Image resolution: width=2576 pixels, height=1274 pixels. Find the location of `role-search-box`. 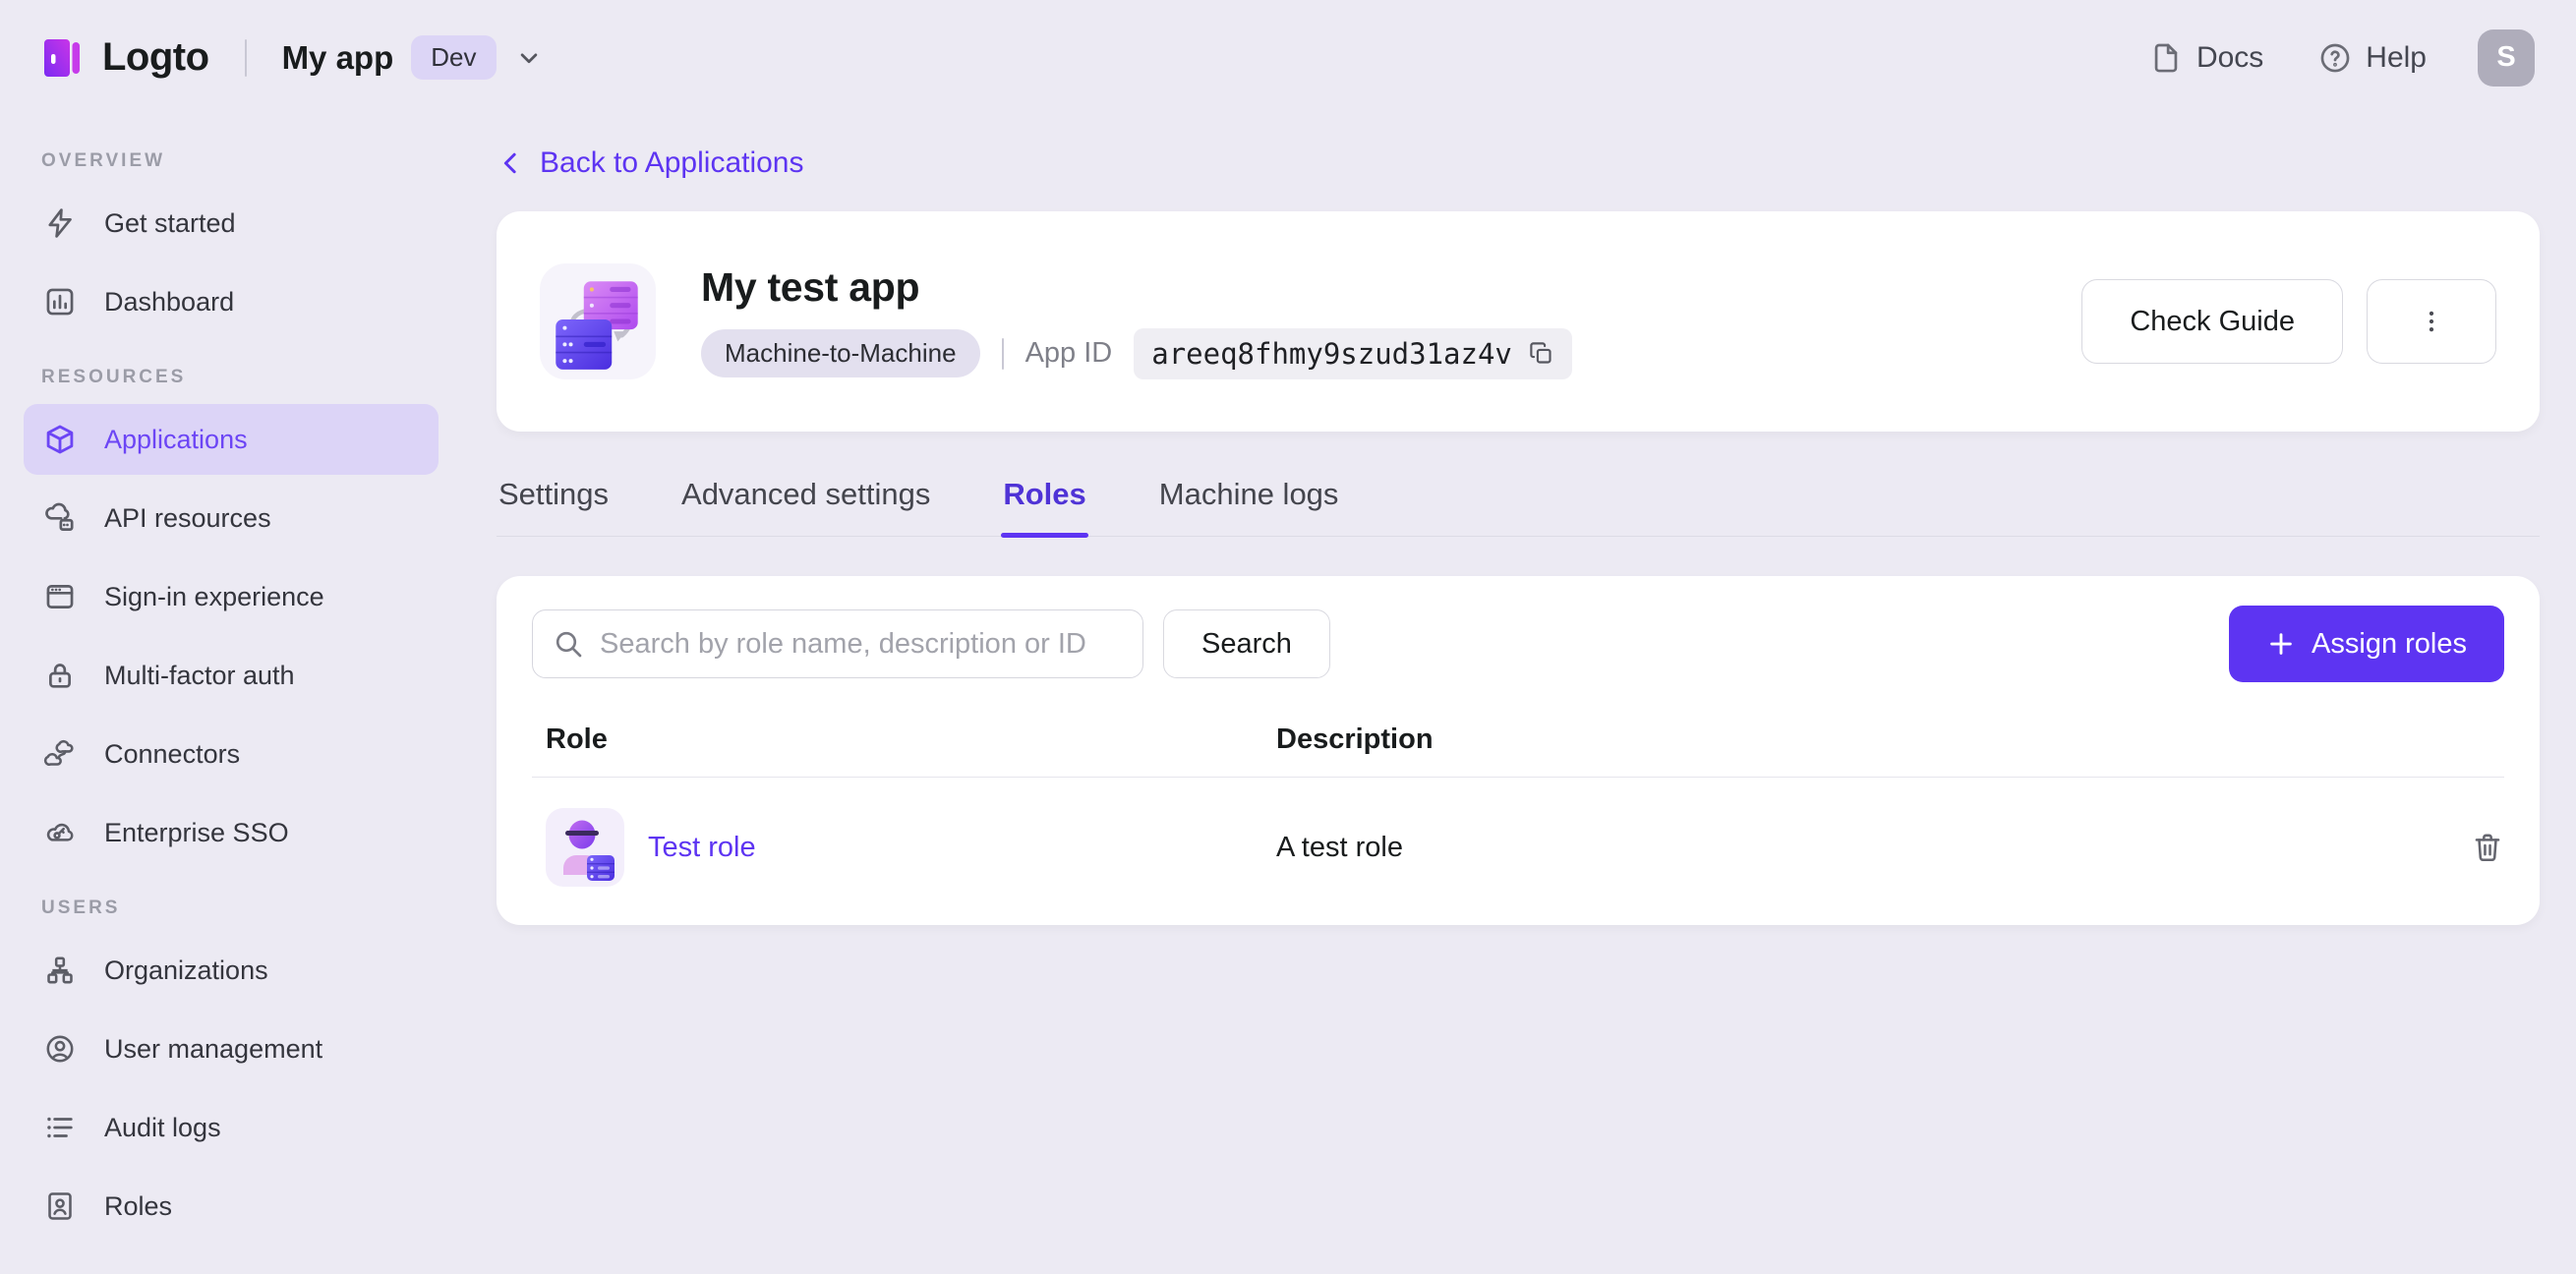

role-search-box is located at coordinates (837, 643).